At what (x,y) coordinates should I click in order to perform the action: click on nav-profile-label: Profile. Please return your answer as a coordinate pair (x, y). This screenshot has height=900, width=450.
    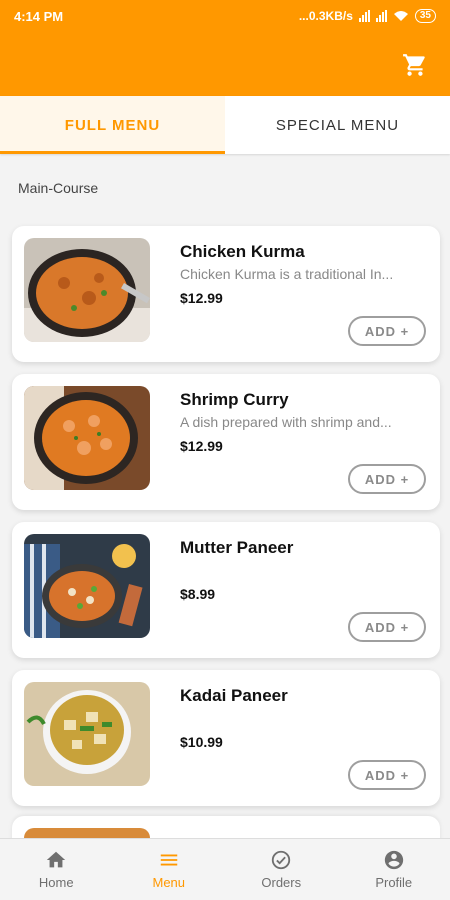
    Looking at the image, I should click on (394, 882).